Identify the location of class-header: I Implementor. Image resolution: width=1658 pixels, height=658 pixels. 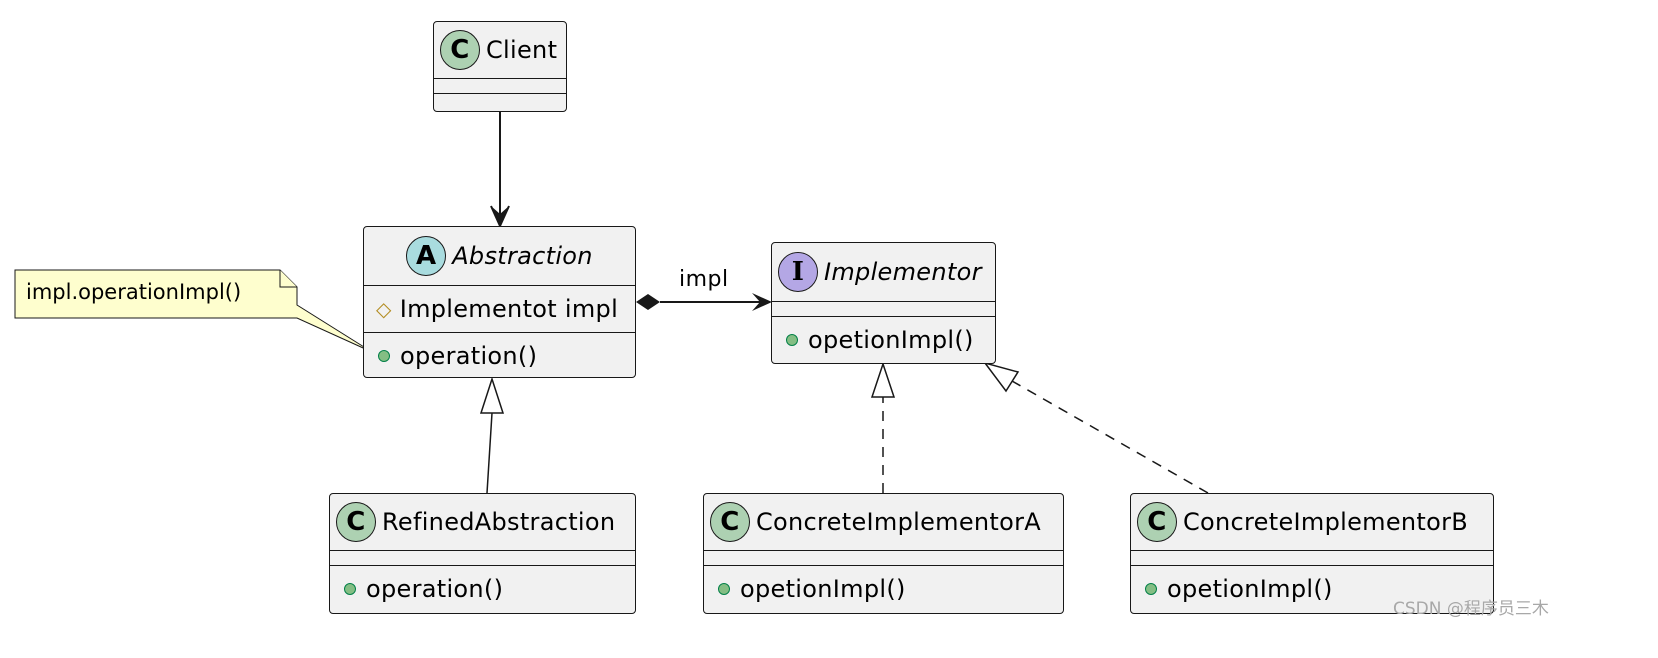
(883, 272).